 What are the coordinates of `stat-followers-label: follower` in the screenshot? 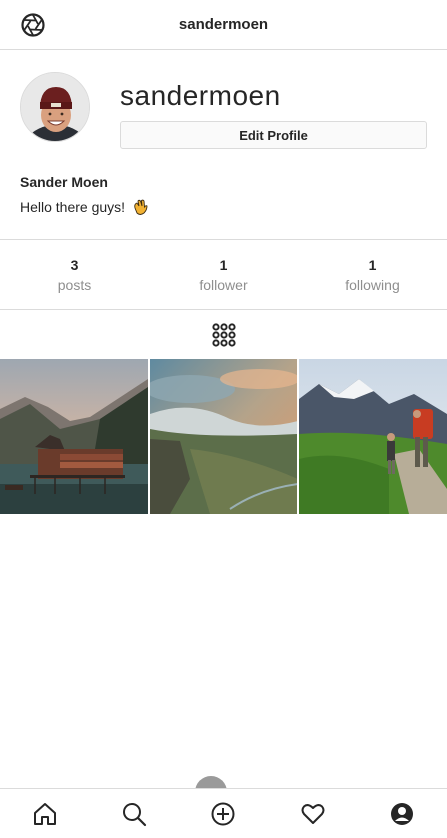 It's located at (223, 284).